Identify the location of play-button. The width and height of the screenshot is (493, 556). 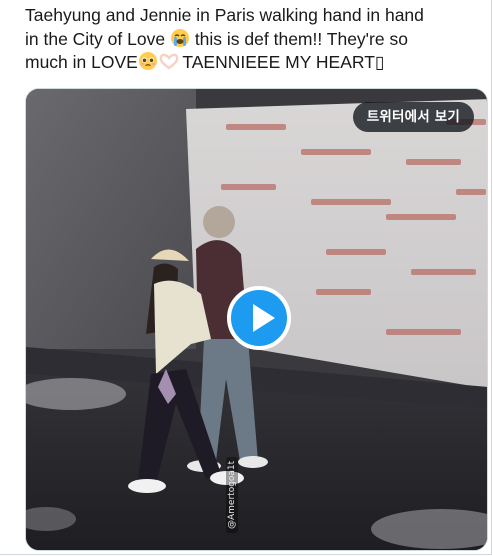
(259, 318).